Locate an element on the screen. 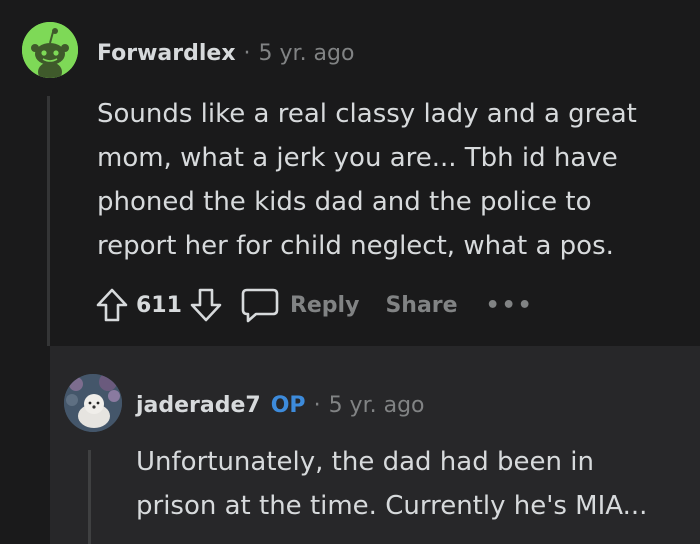  reply-label: Reply is located at coordinates (324, 305).